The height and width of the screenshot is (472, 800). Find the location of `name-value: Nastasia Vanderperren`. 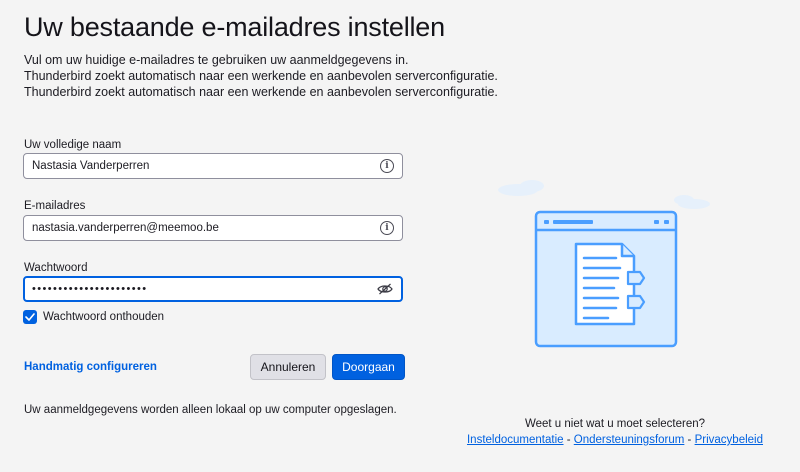

name-value: Nastasia Vanderperren is located at coordinates (91, 166).